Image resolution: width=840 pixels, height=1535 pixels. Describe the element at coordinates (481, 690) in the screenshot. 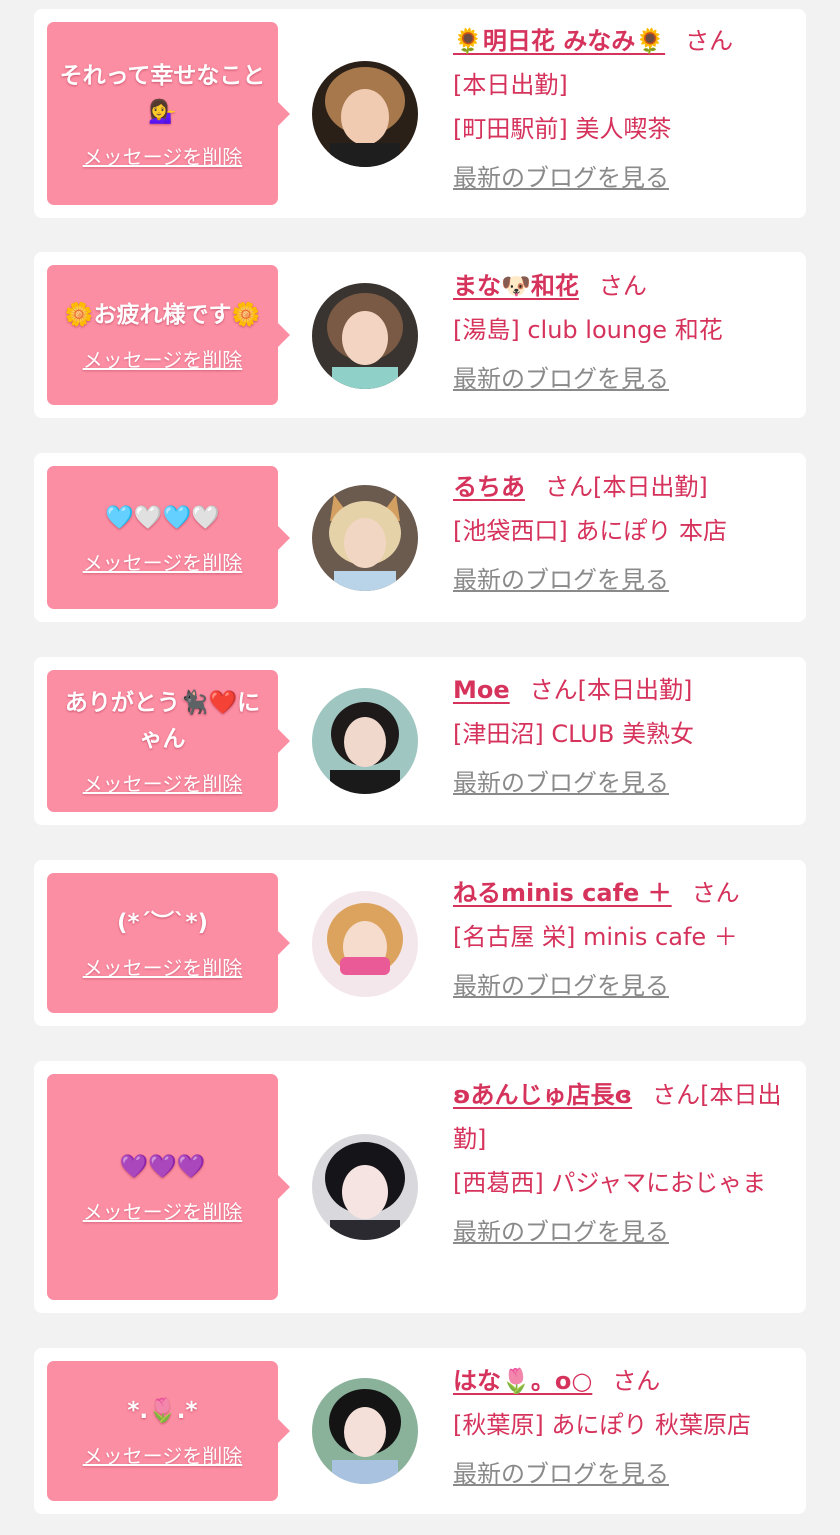

I see `cast-name-link: Moe` at that location.